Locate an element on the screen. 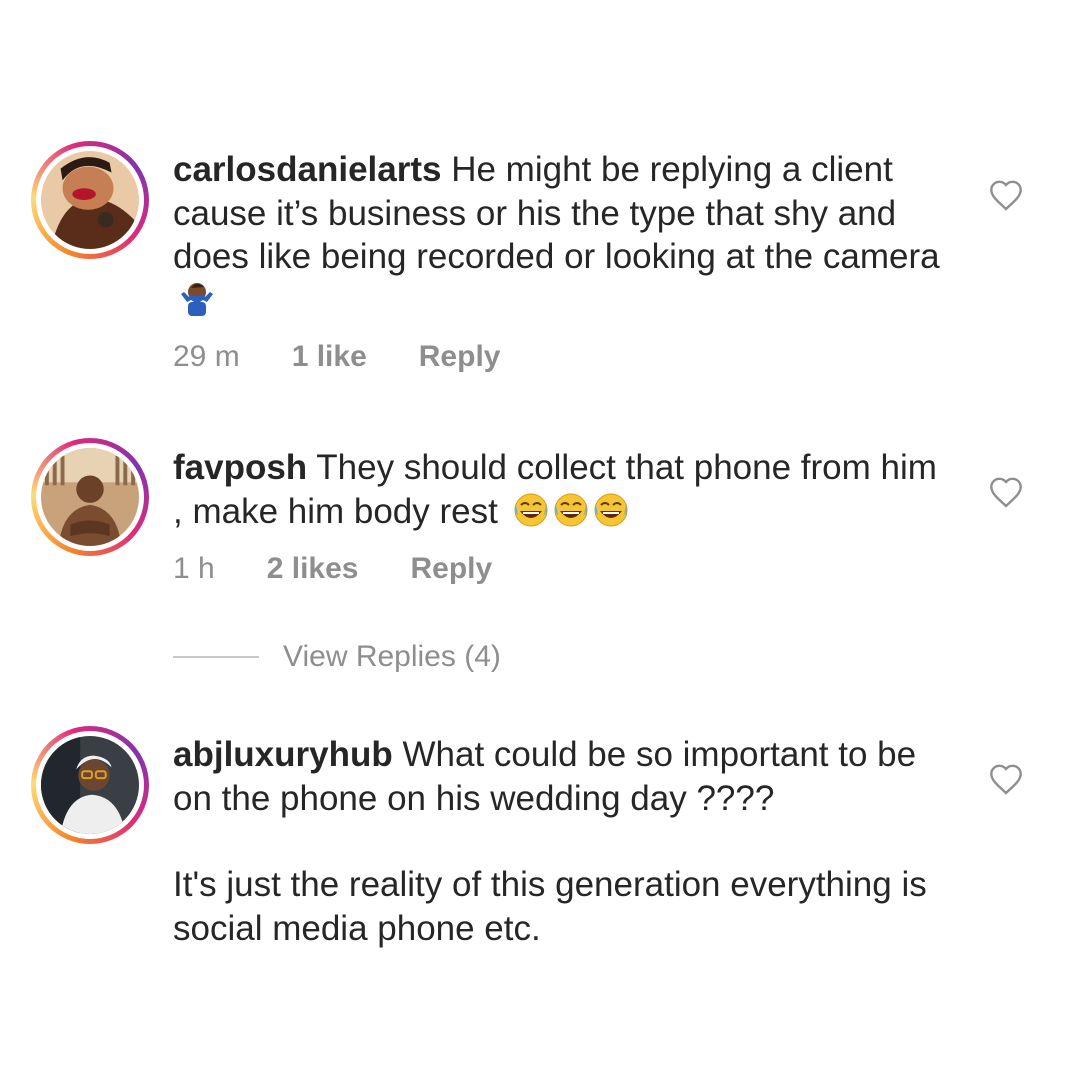 This screenshot has width=1080, height=1080. view-replies-label: View Replies (4) is located at coordinates (392, 657).